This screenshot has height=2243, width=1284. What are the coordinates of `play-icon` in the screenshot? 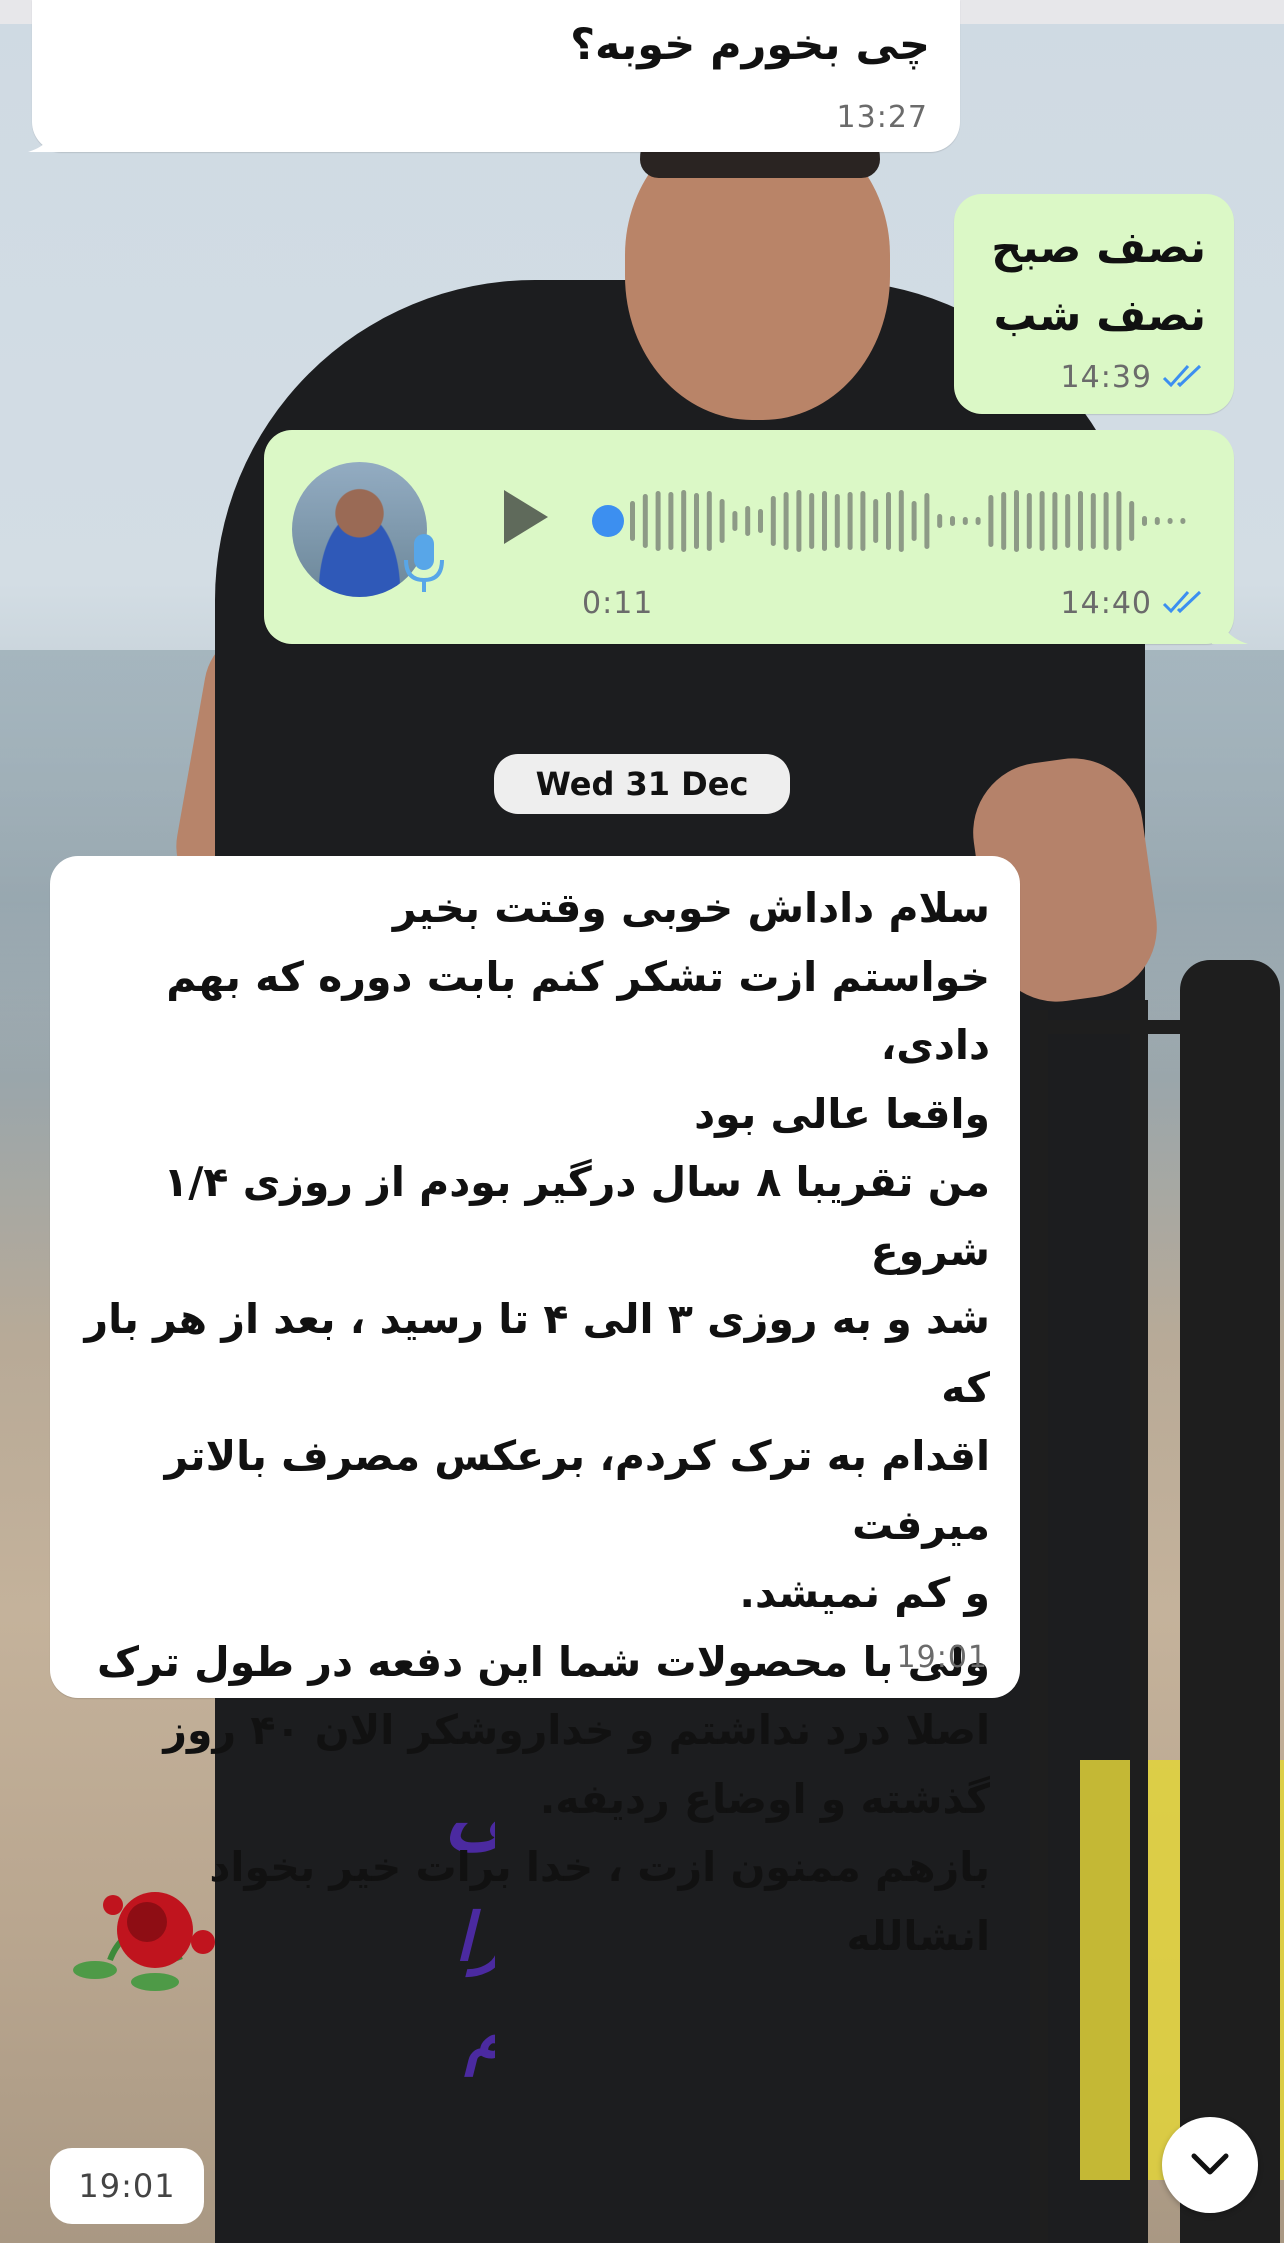 It's located at (524, 517).